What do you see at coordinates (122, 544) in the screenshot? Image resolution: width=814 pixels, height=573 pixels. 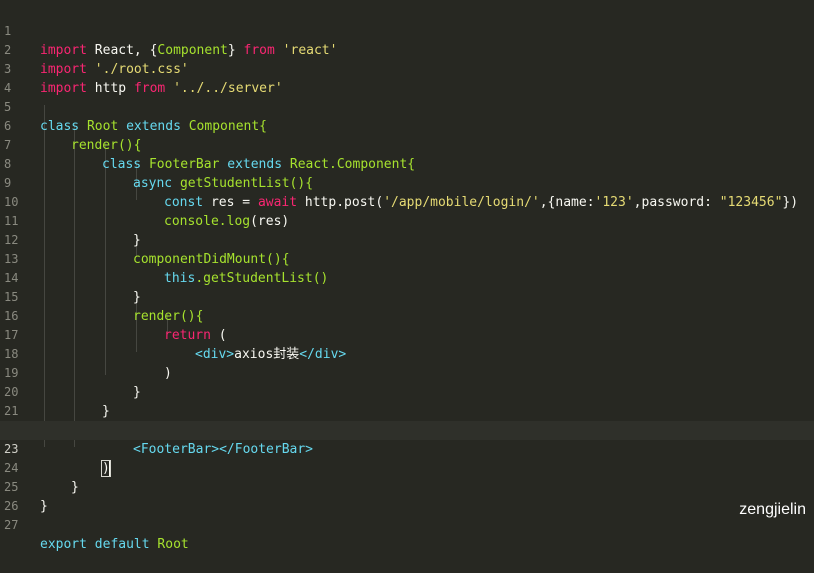 I see `keyword: default` at bounding box center [122, 544].